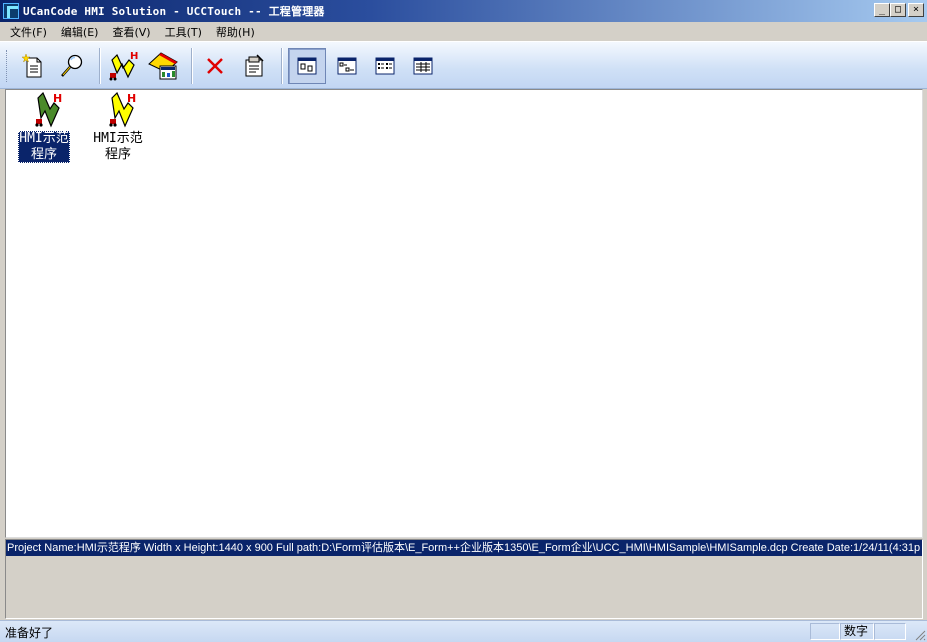 Image resolution: width=927 pixels, height=642 pixels. What do you see at coordinates (131, 32) in the screenshot?
I see `menu-view: 查看(V)` at bounding box center [131, 32].